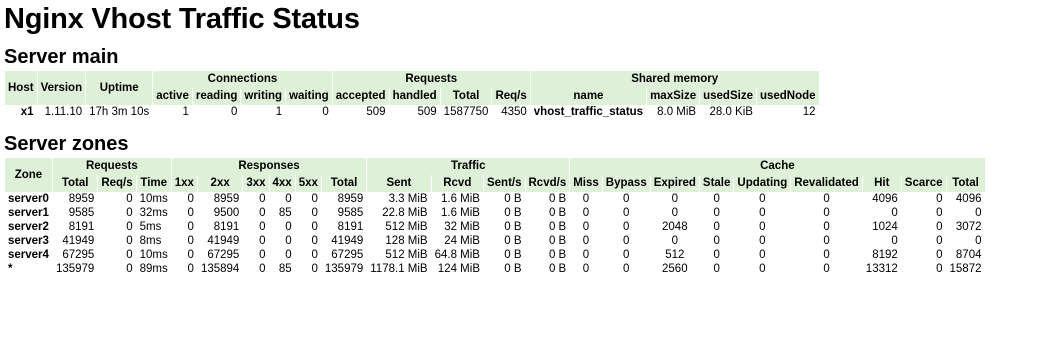  Describe the element at coordinates (256, 183) in the screenshot. I see `zone-subheader: 3xx` at that location.